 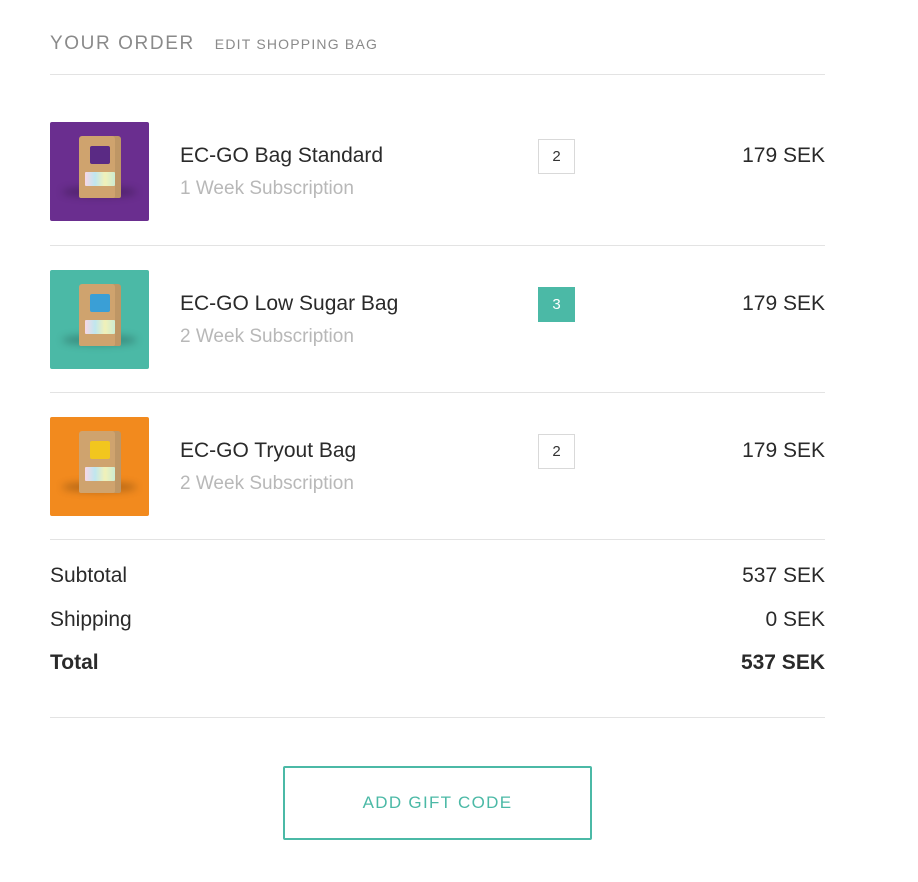 I want to click on add-gift-code-button: ADD GIFT CODE, so click(x=437, y=802).